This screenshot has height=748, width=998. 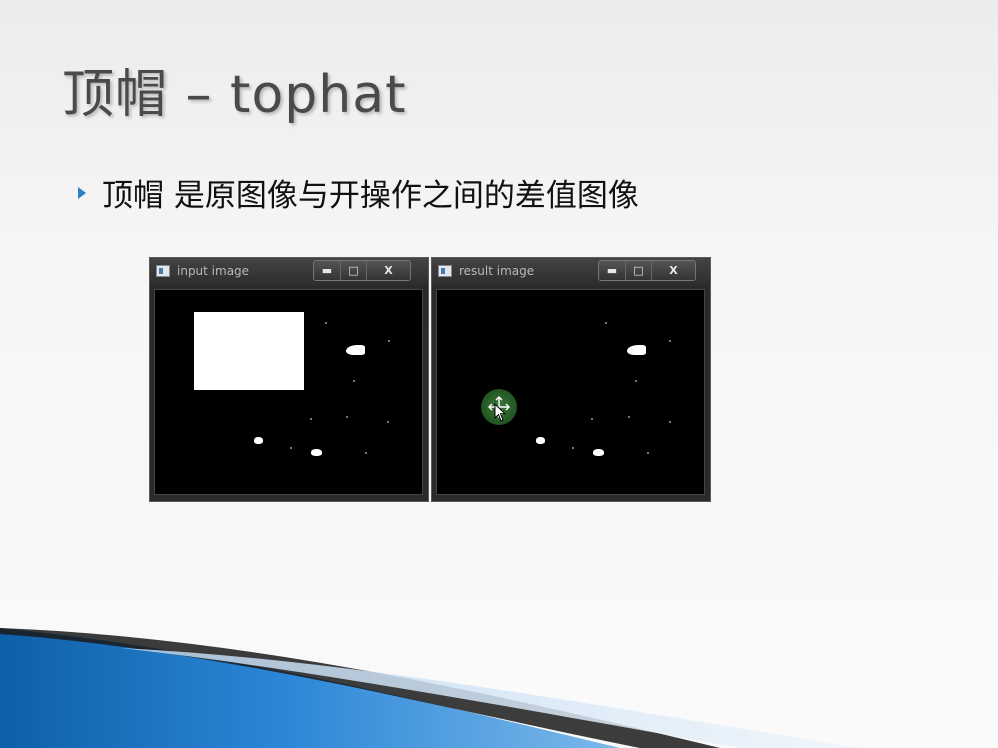 What do you see at coordinates (82, 192) in the screenshot?
I see `triangle-bullet-icon` at bounding box center [82, 192].